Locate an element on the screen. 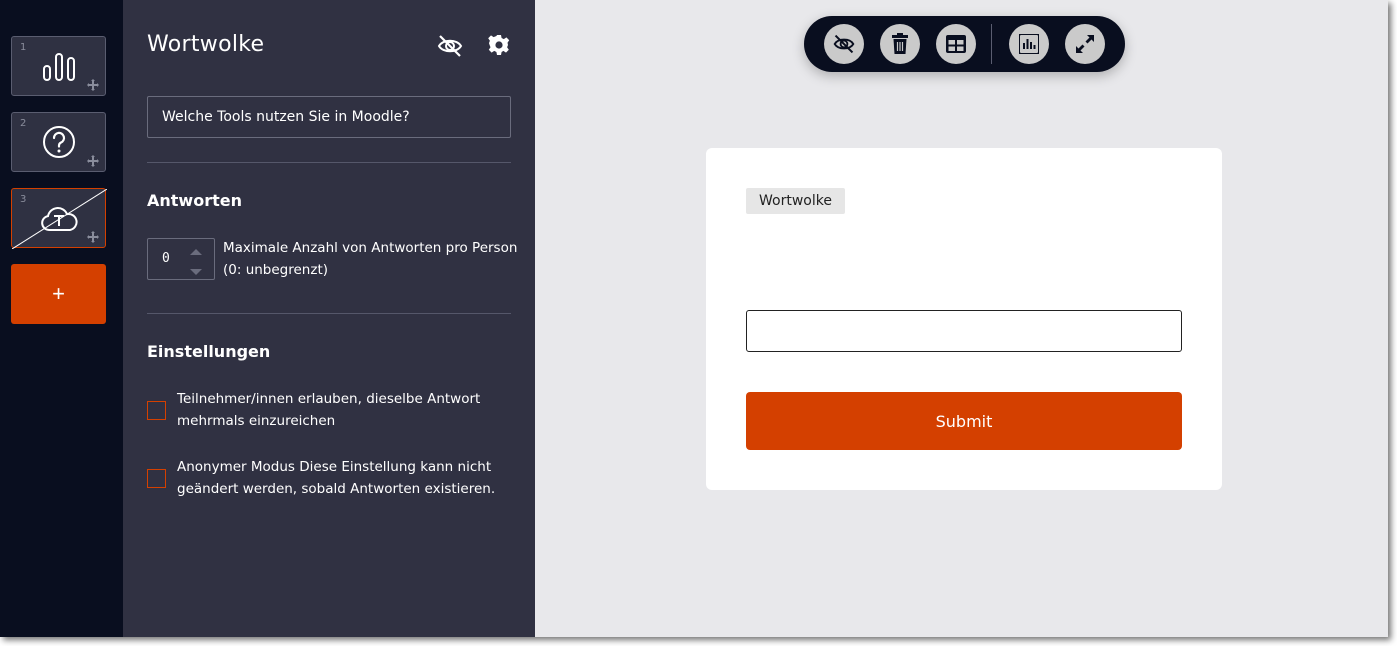  delete-button is located at coordinates (900, 44).